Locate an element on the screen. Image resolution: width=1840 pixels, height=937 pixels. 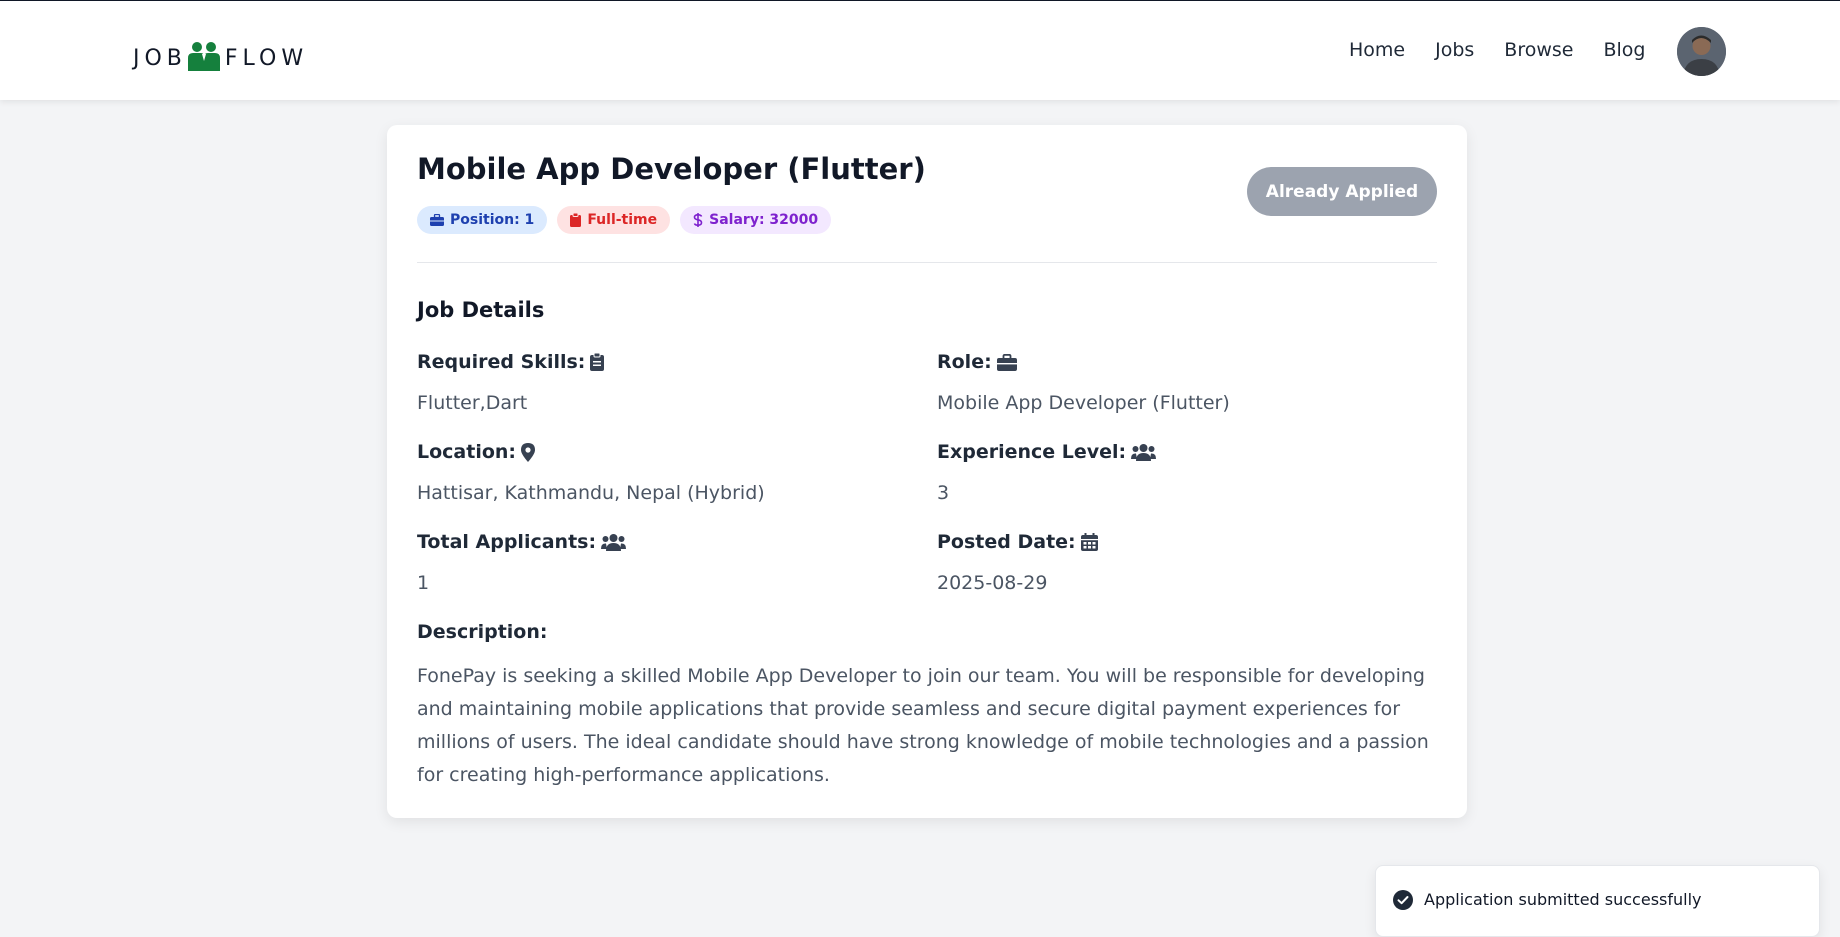
description-label-text: Description: is located at coordinates (482, 632).